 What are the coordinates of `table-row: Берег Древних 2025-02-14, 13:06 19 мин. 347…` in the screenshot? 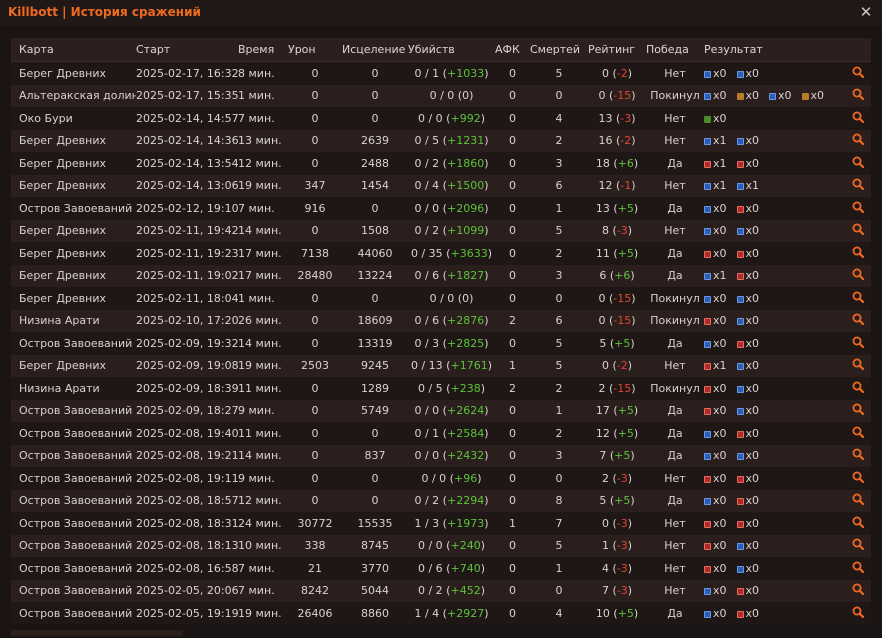 It's located at (441, 185).